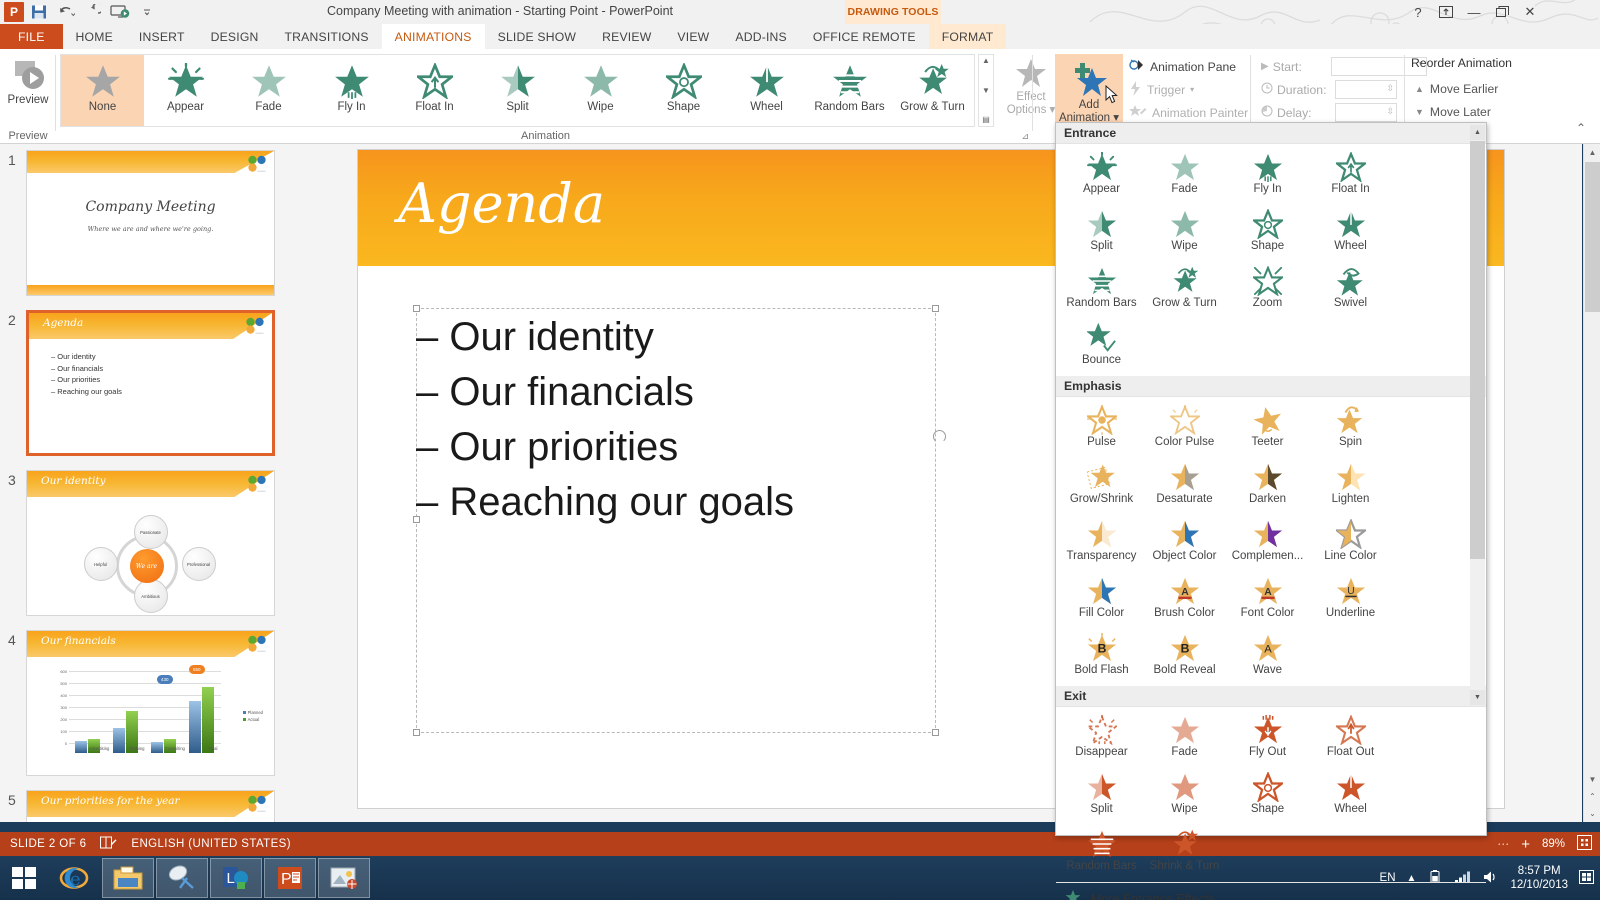 The height and width of the screenshot is (900, 1600). I want to click on dropdown-effect-line-color: Line Color, so click(1350, 542).